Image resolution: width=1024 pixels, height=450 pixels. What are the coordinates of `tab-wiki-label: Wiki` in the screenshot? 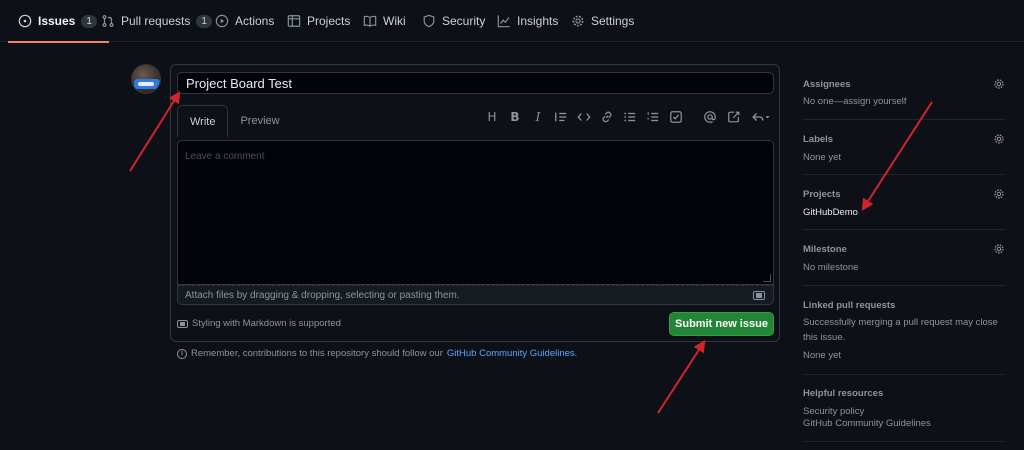 It's located at (394, 21).